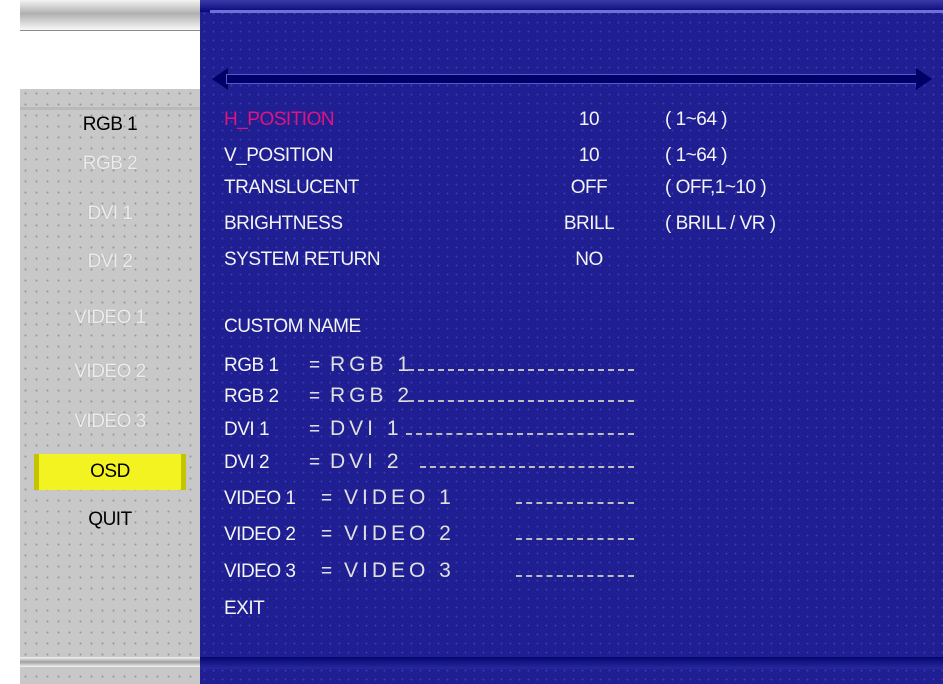 The width and height of the screenshot is (943, 684). Describe the element at coordinates (247, 462) in the screenshot. I see `custom-name-label: DVI 2` at that location.